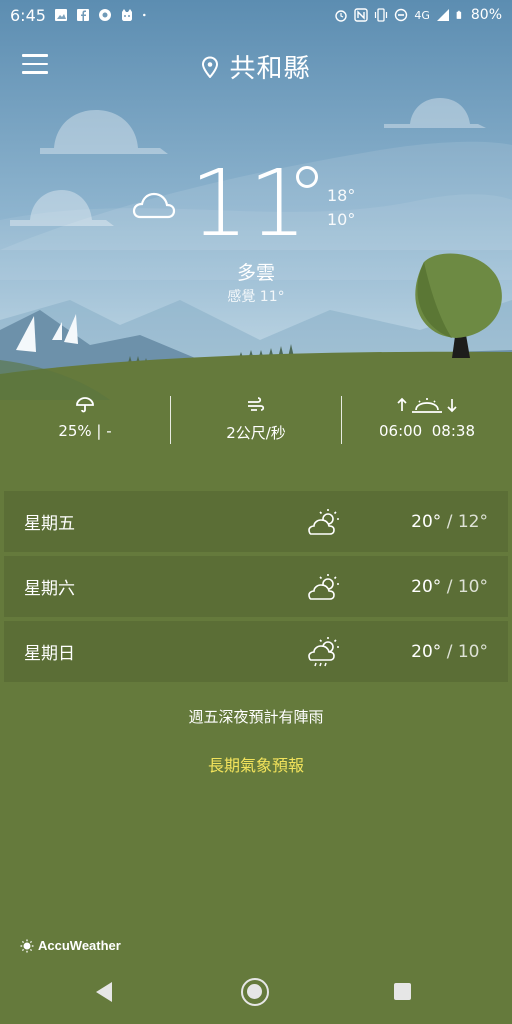 Image resolution: width=512 pixels, height=1024 pixels. Describe the element at coordinates (256, 521) in the screenshot. I see `forecast-row-friday: 星期五 20° / 12°` at that location.